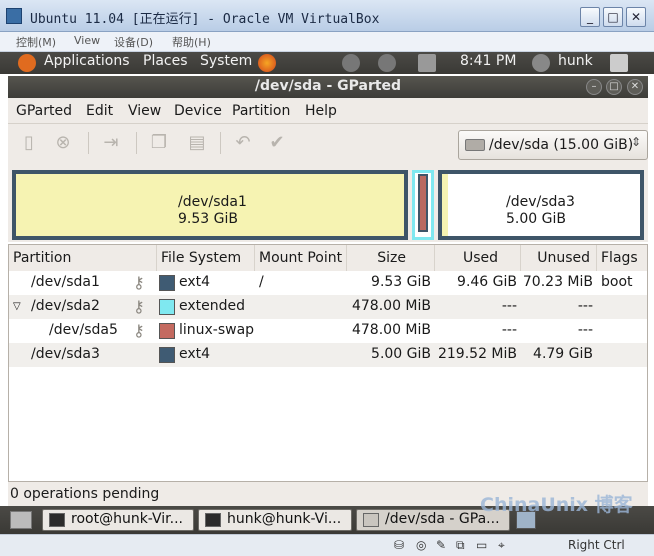 This screenshot has height=556, width=654. I want to click on shutdown-icon, so click(619, 63).